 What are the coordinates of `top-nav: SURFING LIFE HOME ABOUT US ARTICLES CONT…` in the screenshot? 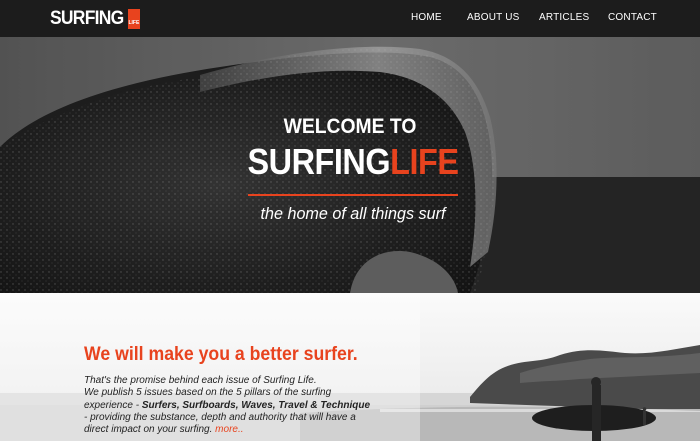 It's located at (350, 18).